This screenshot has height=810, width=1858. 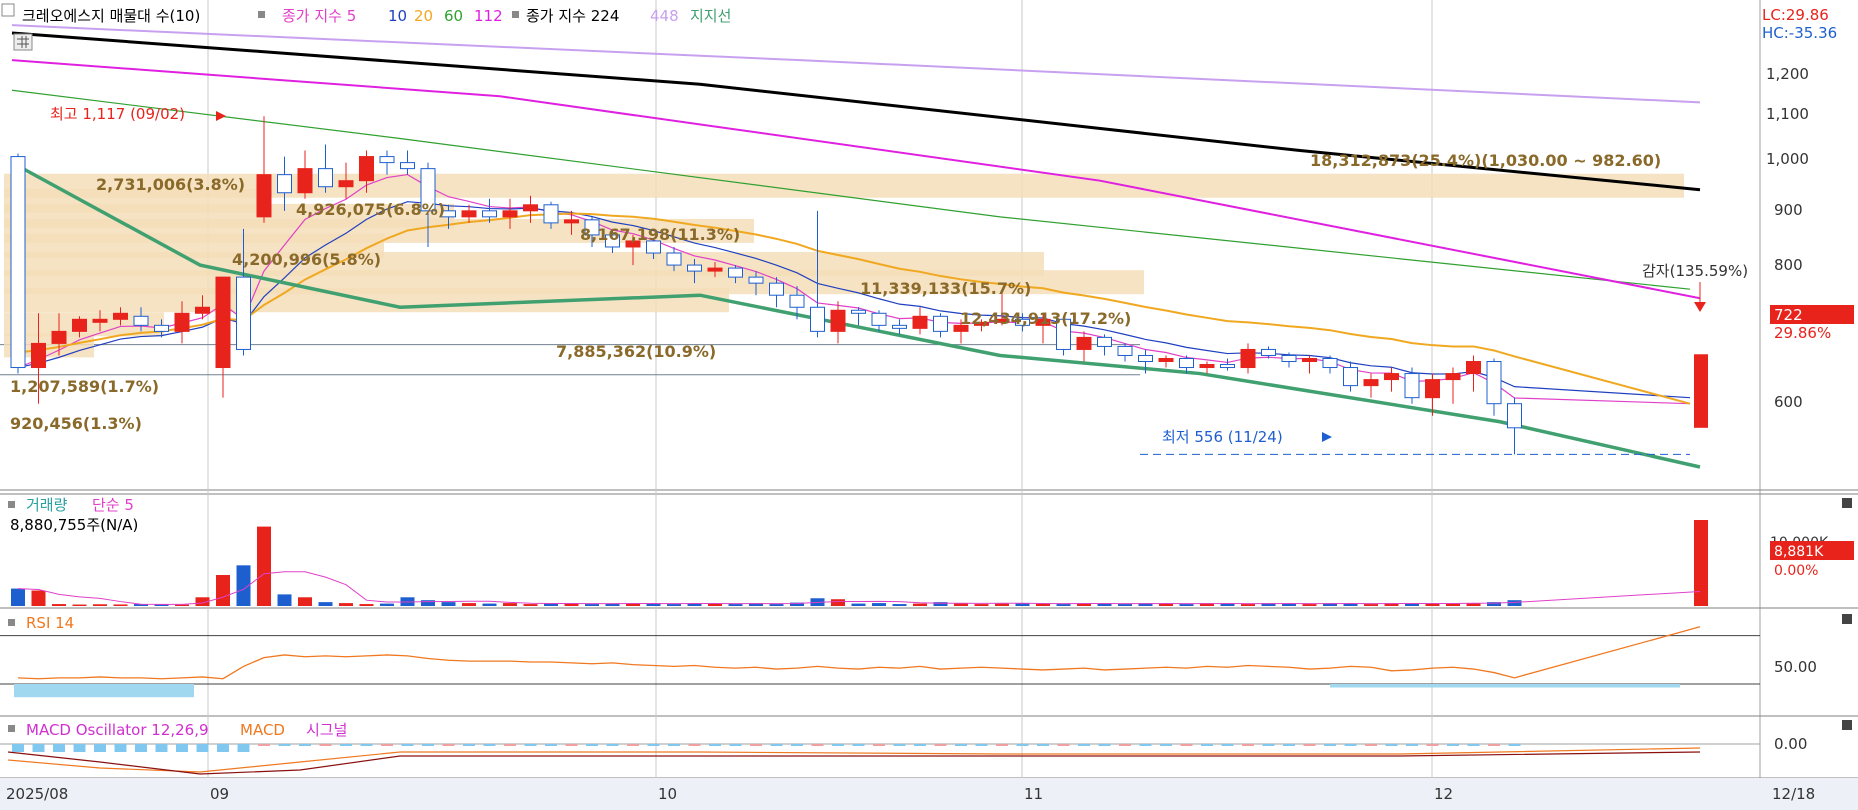 I want to click on signal-label: 시그널, so click(x=326, y=730).